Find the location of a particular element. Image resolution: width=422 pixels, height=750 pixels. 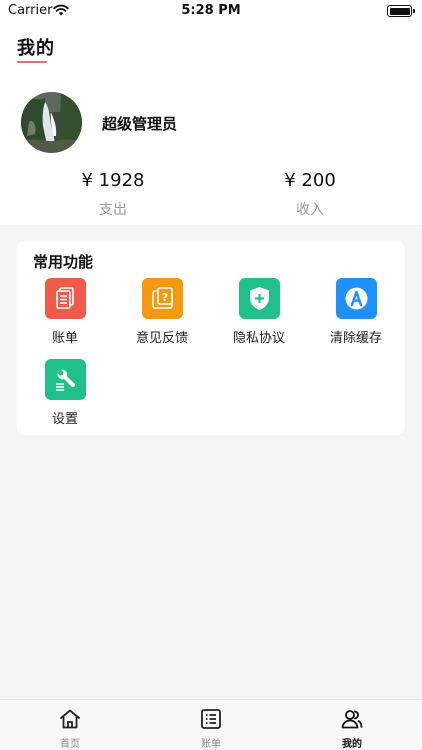

feedback-icon: ? is located at coordinates (162, 298).